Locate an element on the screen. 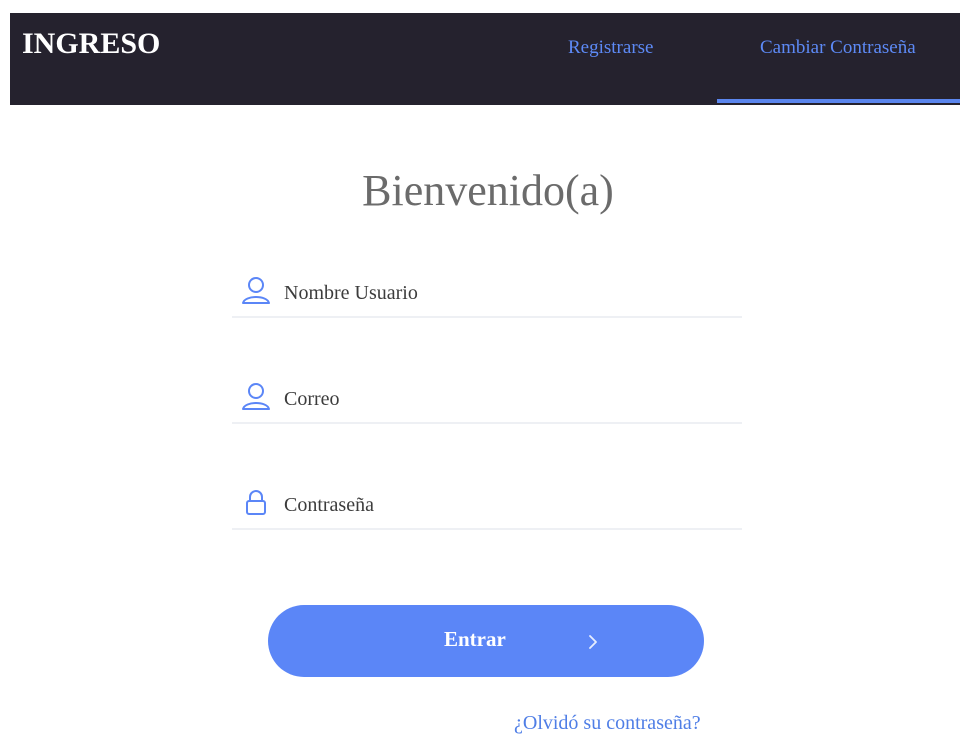 The image size is (960, 738). email-input is located at coordinates (504, 399).